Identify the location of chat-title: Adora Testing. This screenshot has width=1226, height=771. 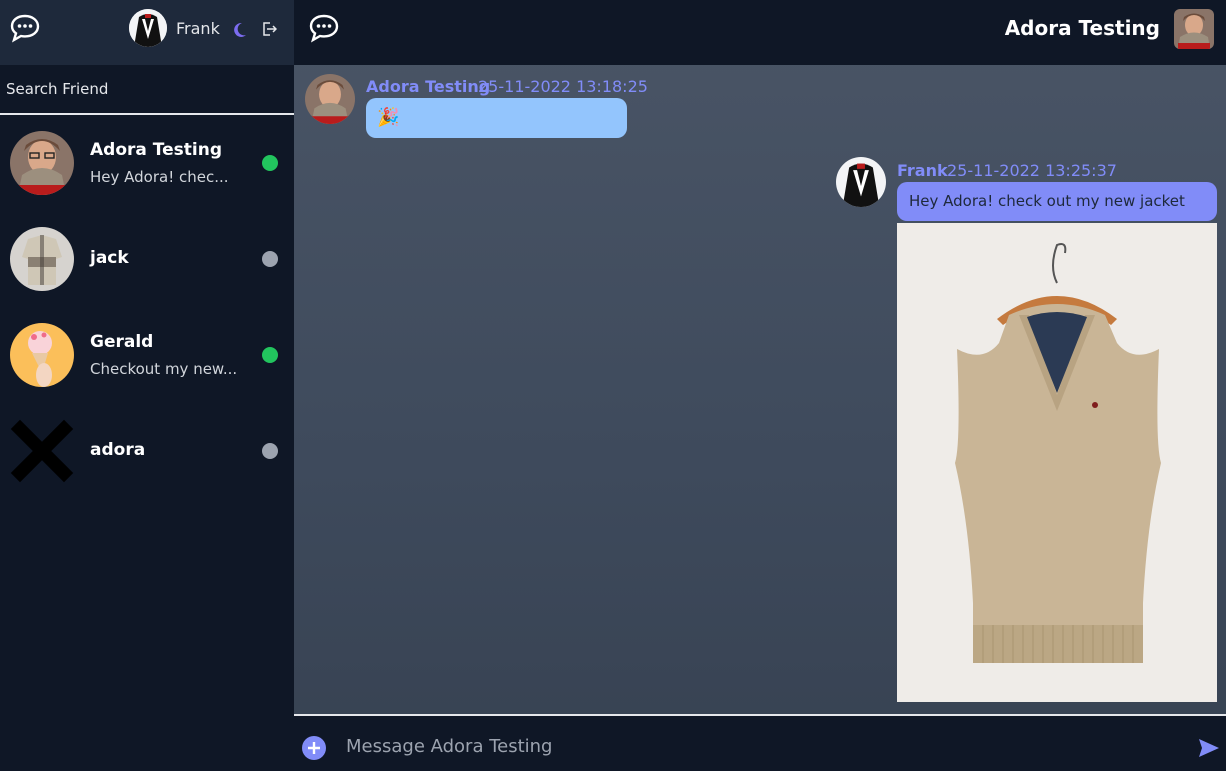
(1082, 28).